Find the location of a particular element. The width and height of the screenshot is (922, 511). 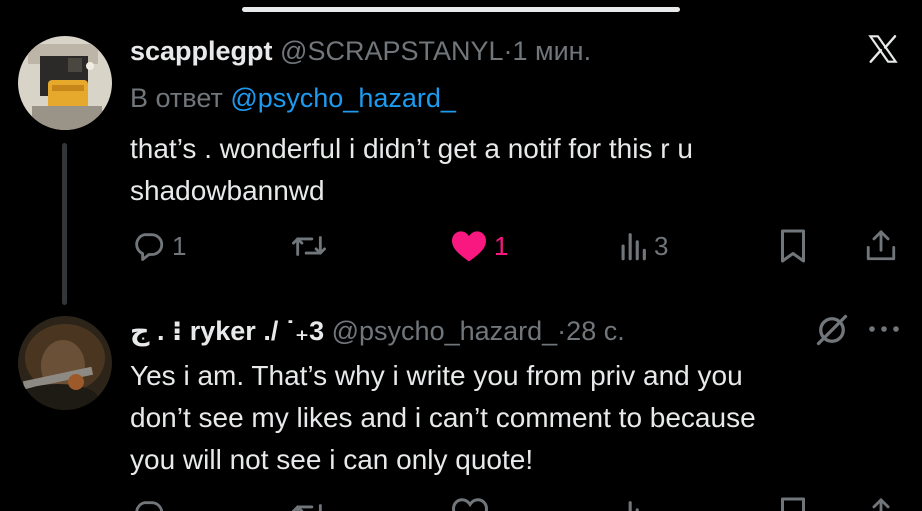

more-icon is located at coordinates (884, 329).